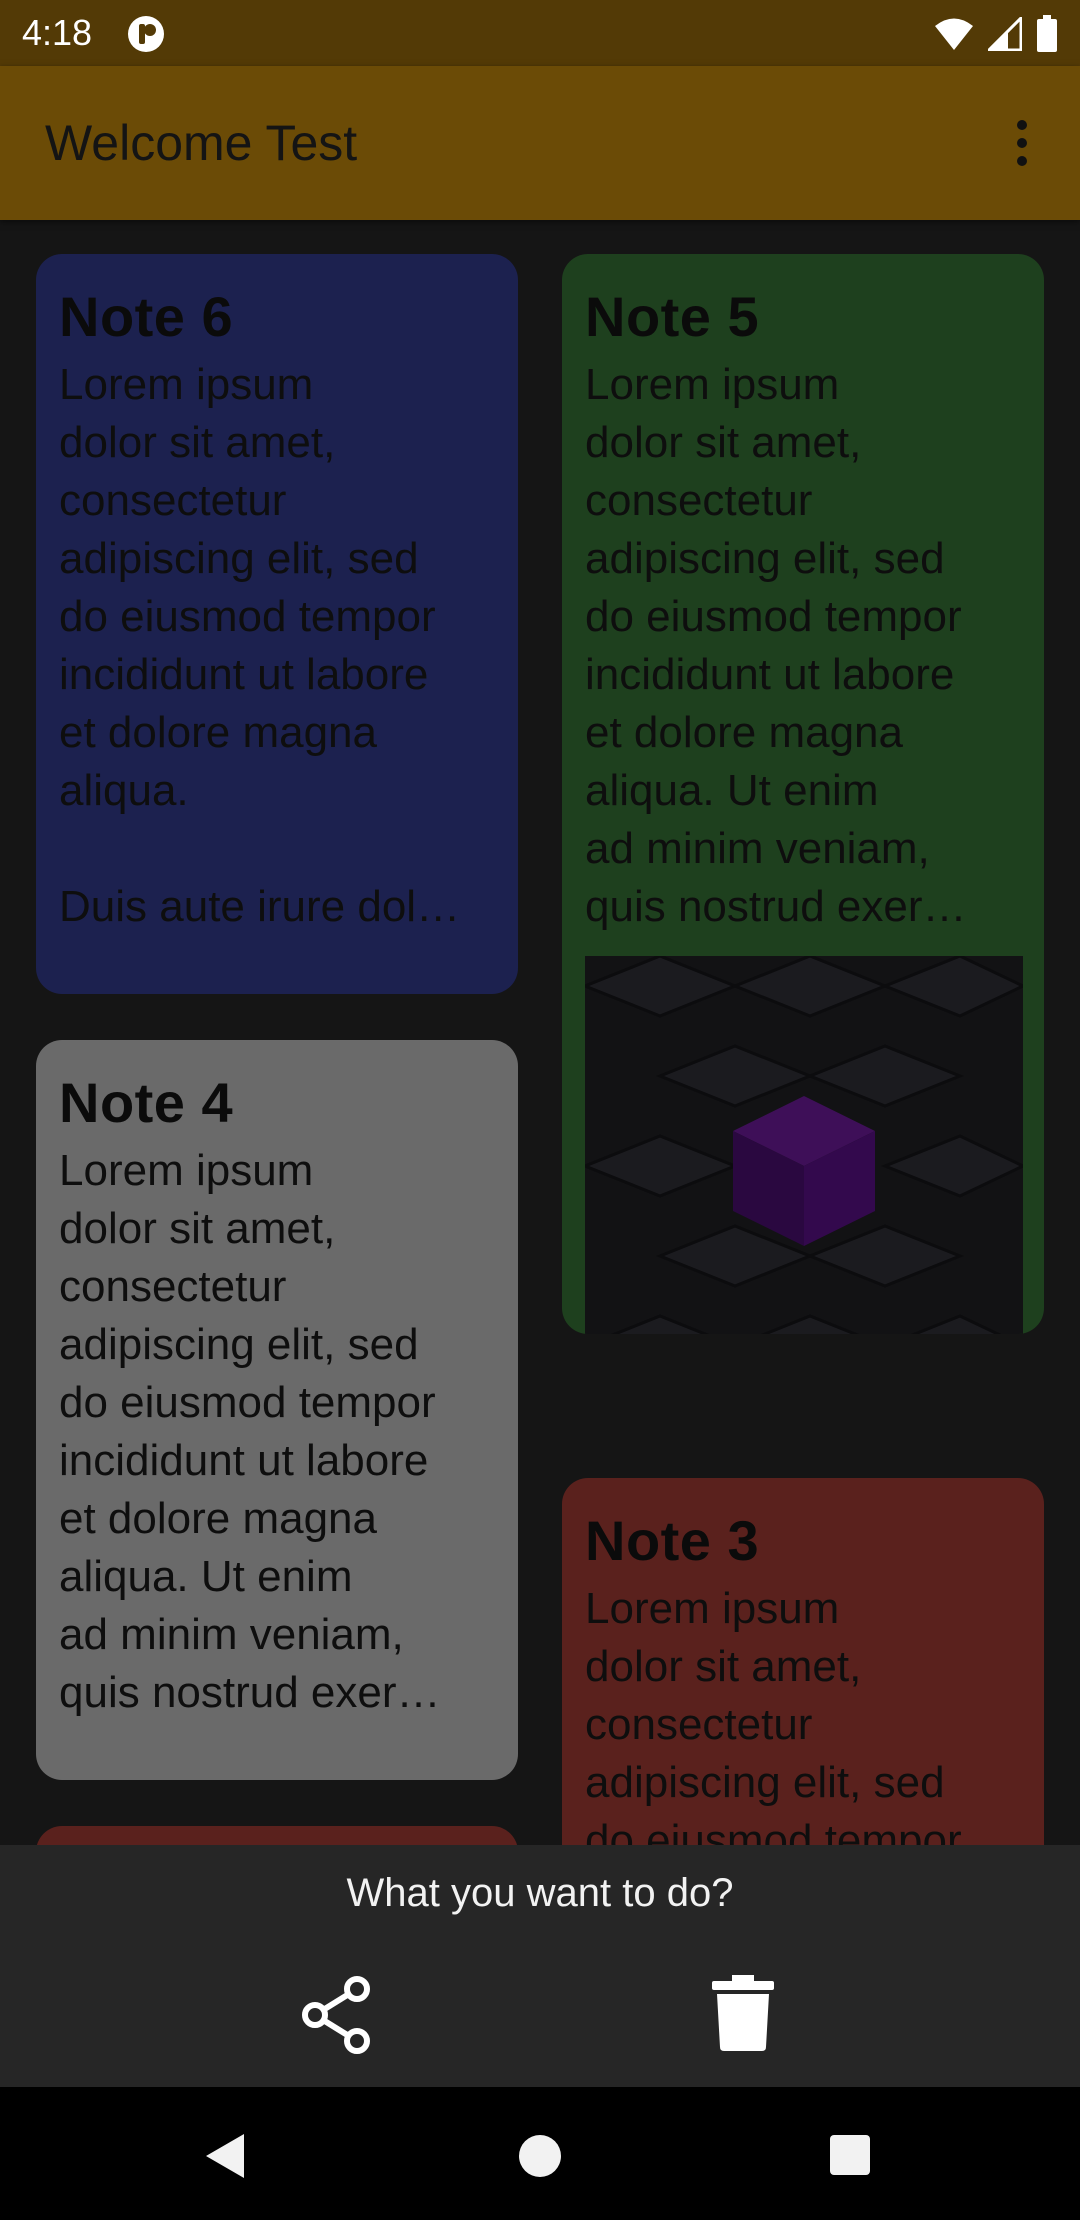 Image resolution: width=1080 pixels, height=2220 pixels. What do you see at coordinates (1047, 33) in the screenshot?
I see `battery-icon` at bounding box center [1047, 33].